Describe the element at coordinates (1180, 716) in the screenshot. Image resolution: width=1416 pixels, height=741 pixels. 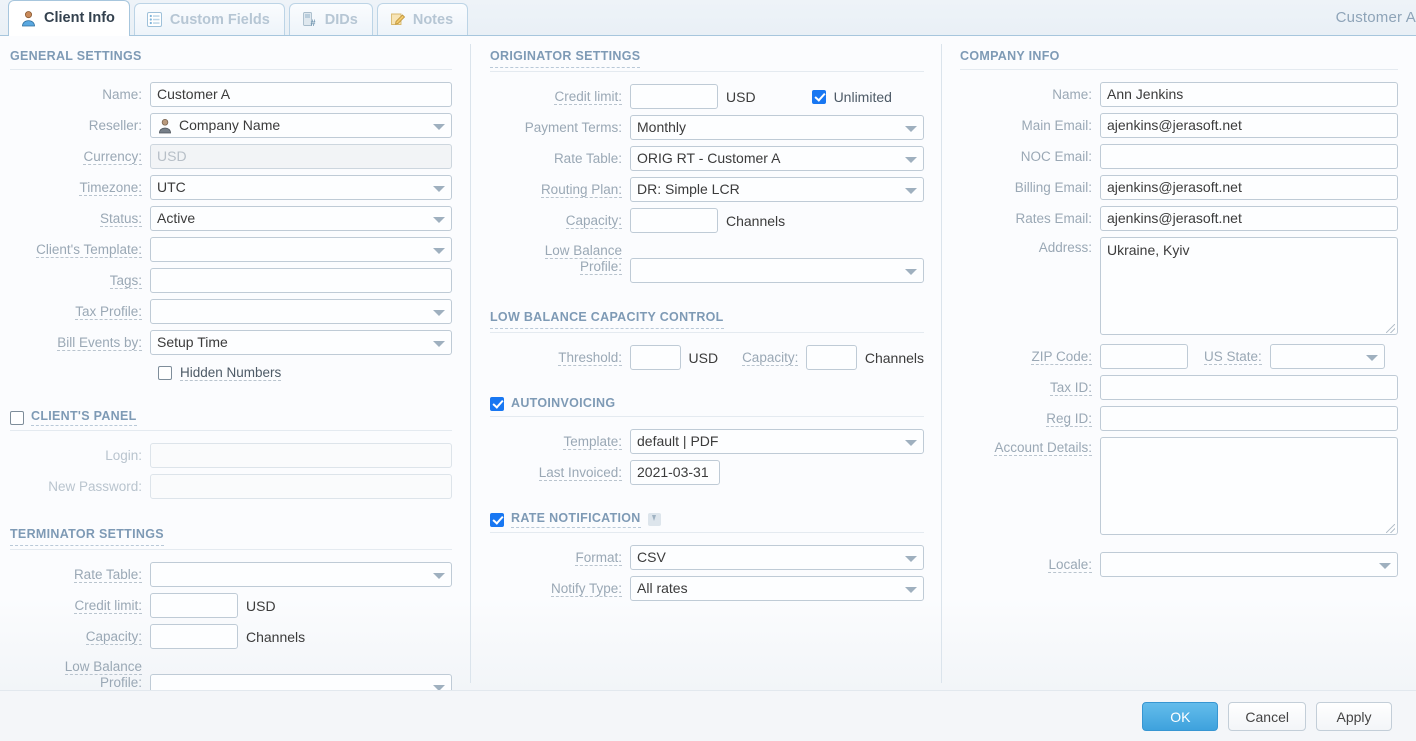
I see `ok-button: OK` at that location.